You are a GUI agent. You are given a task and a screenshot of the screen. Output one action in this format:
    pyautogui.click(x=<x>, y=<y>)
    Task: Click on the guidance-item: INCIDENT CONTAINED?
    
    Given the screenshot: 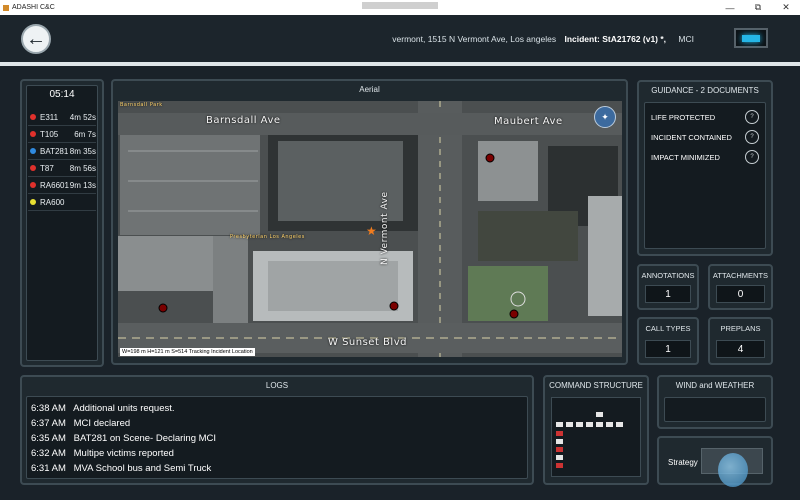 What is the action you would take?
    pyautogui.click(x=705, y=137)
    